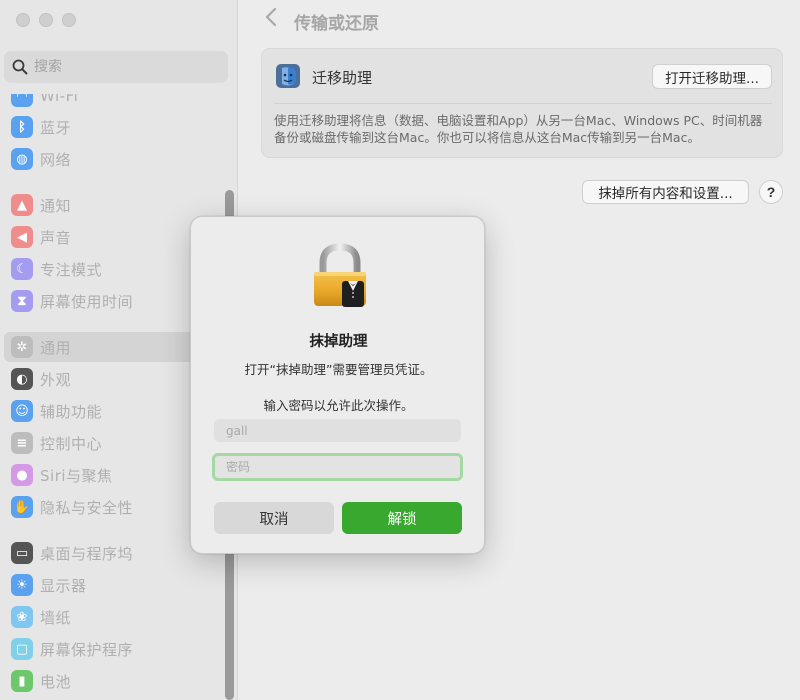 This screenshot has height=700, width=800. Describe the element at coordinates (771, 192) in the screenshot. I see `help-button: ?` at that location.